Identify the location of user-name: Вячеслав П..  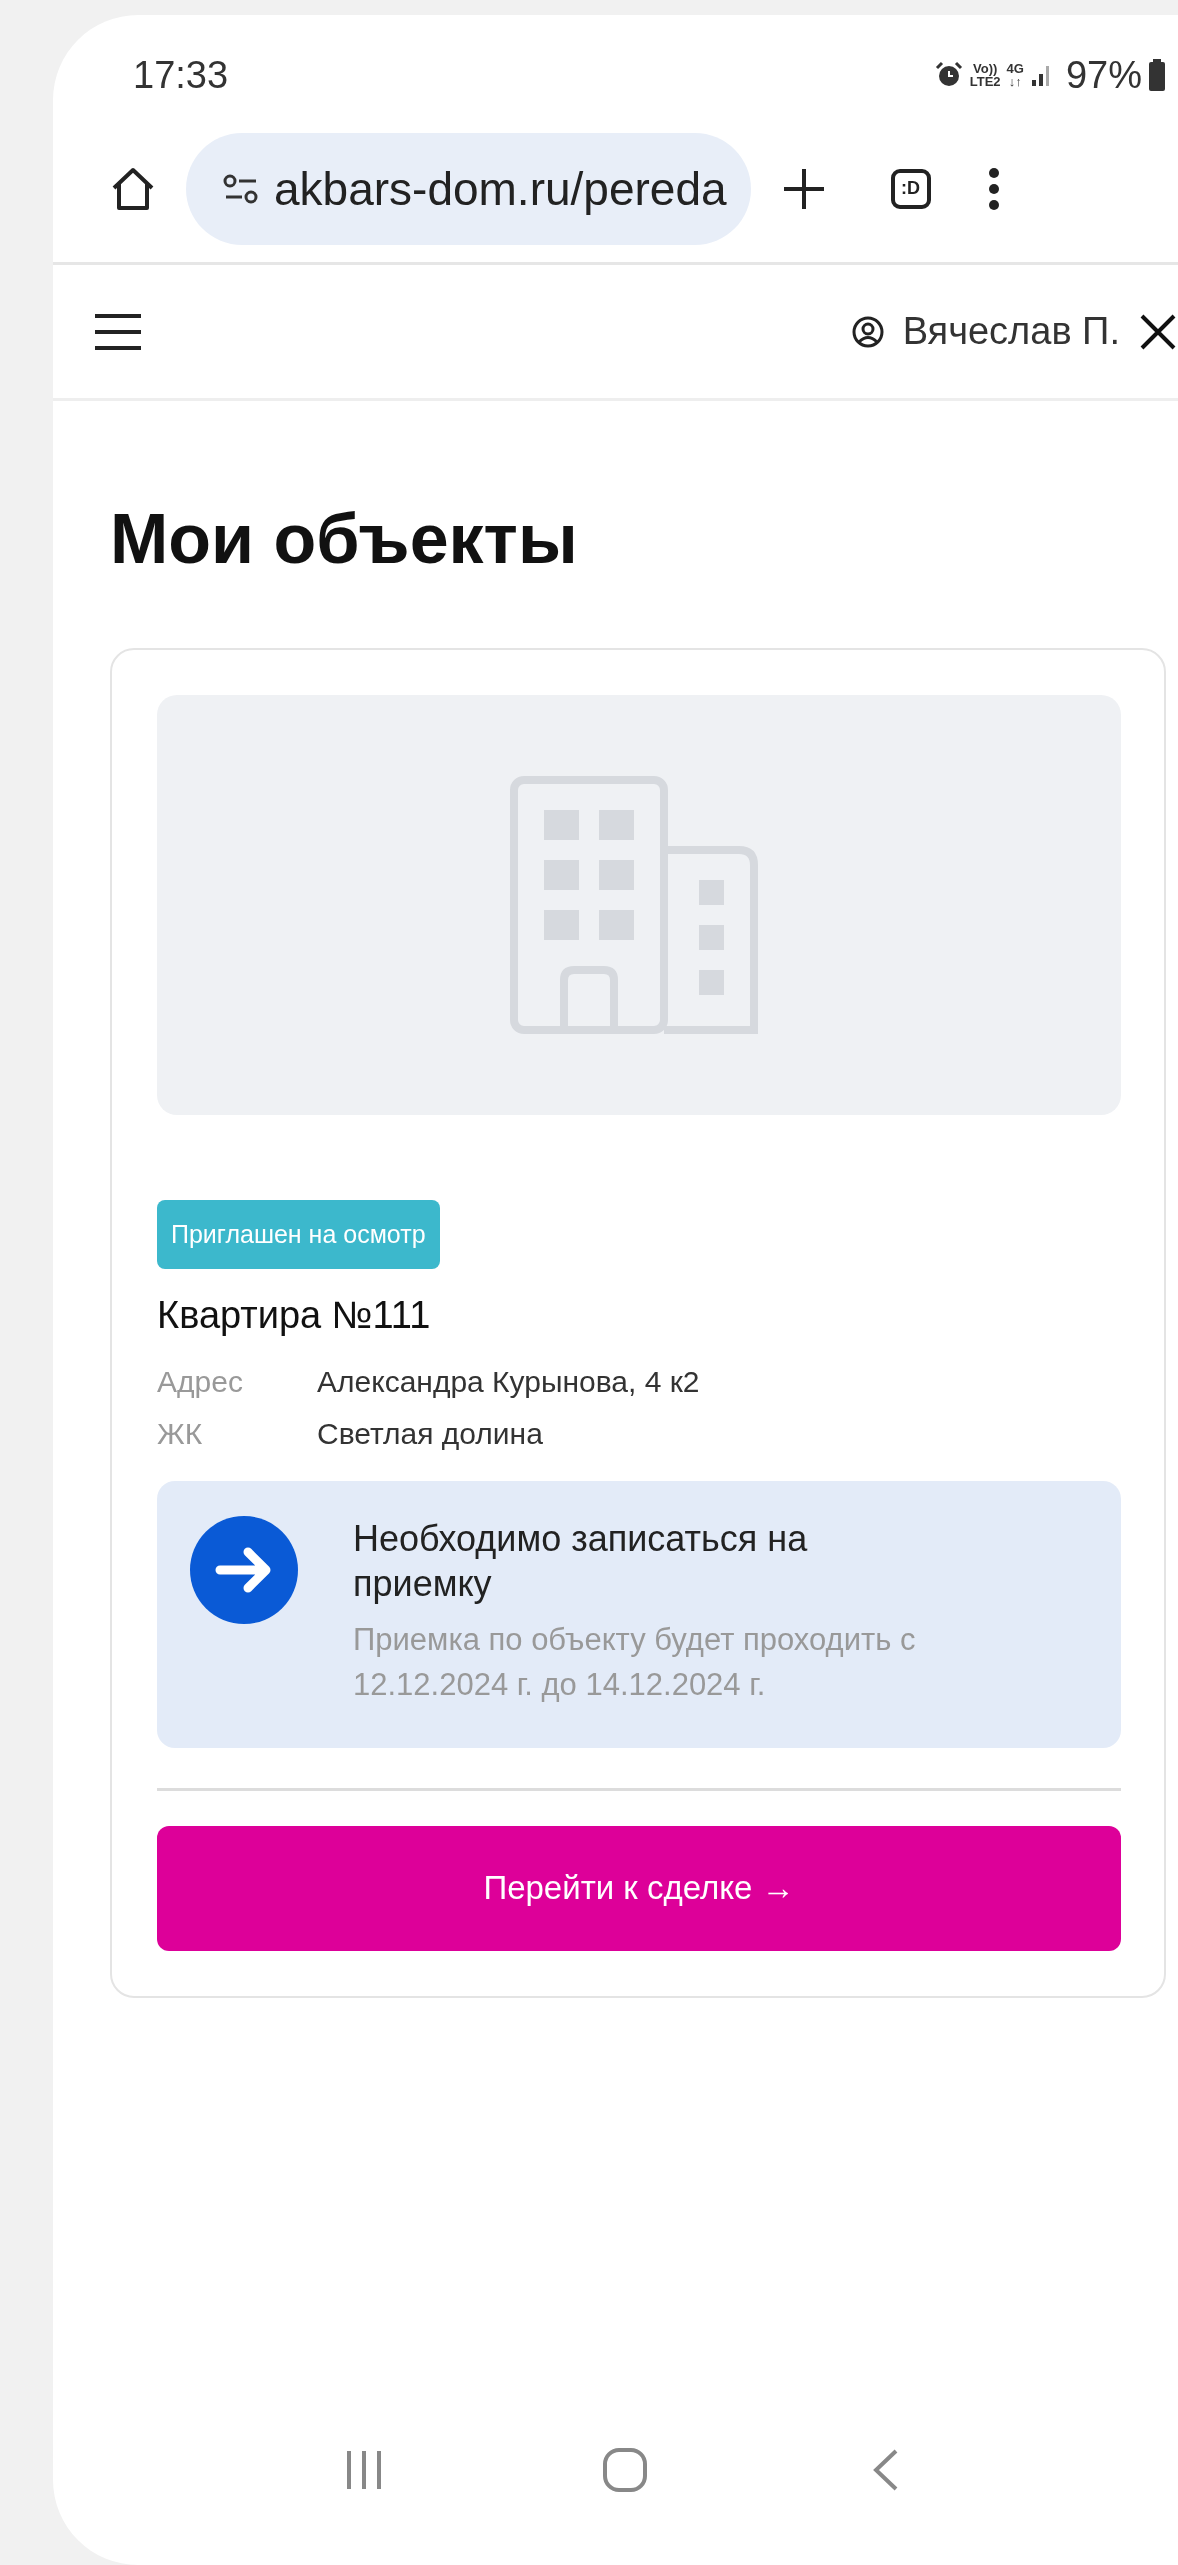
(1011, 331).